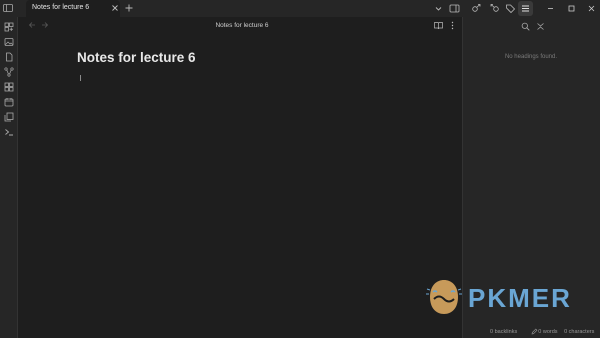 Image resolution: width=600 pixels, height=338 pixels. Describe the element at coordinates (503, 332) in the screenshot. I see `backlinks-count: 0 backlinks` at that location.